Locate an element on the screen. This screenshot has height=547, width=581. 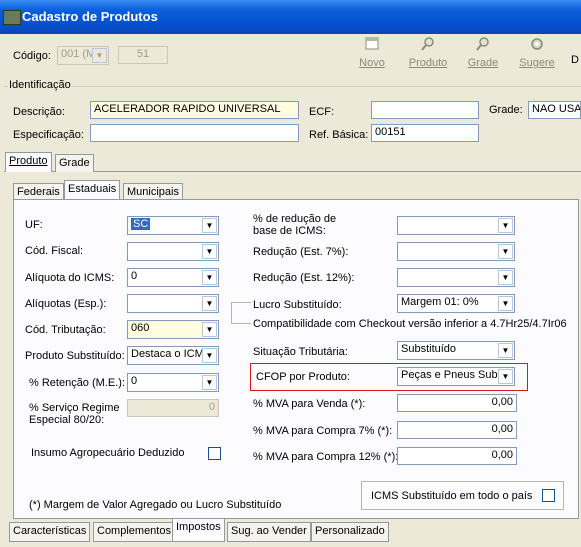
red7-label: Redução (Est. 7%): is located at coordinates (301, 252).